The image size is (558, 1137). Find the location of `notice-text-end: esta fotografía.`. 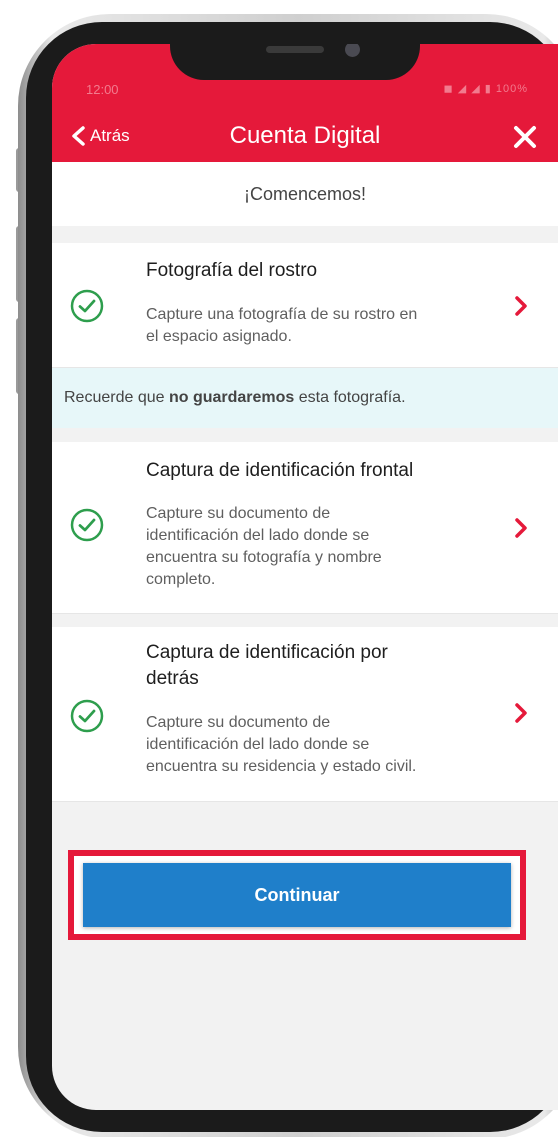

notice-text-end: esta fotografía. is located at coordinates (350, 397).